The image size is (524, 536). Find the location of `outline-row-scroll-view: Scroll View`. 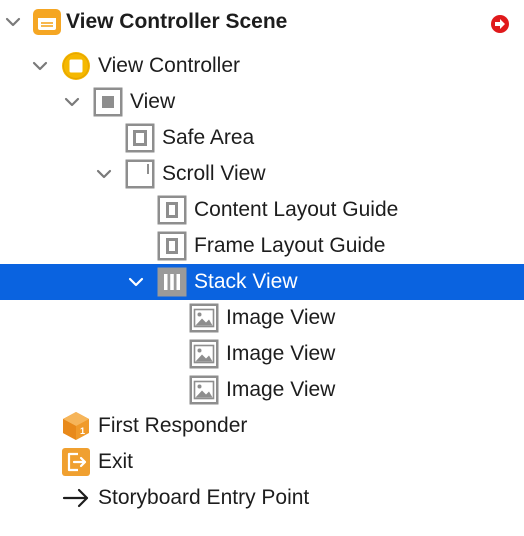

outline-row-scroll-view: Scroll View is located at coordinates (262, 174).